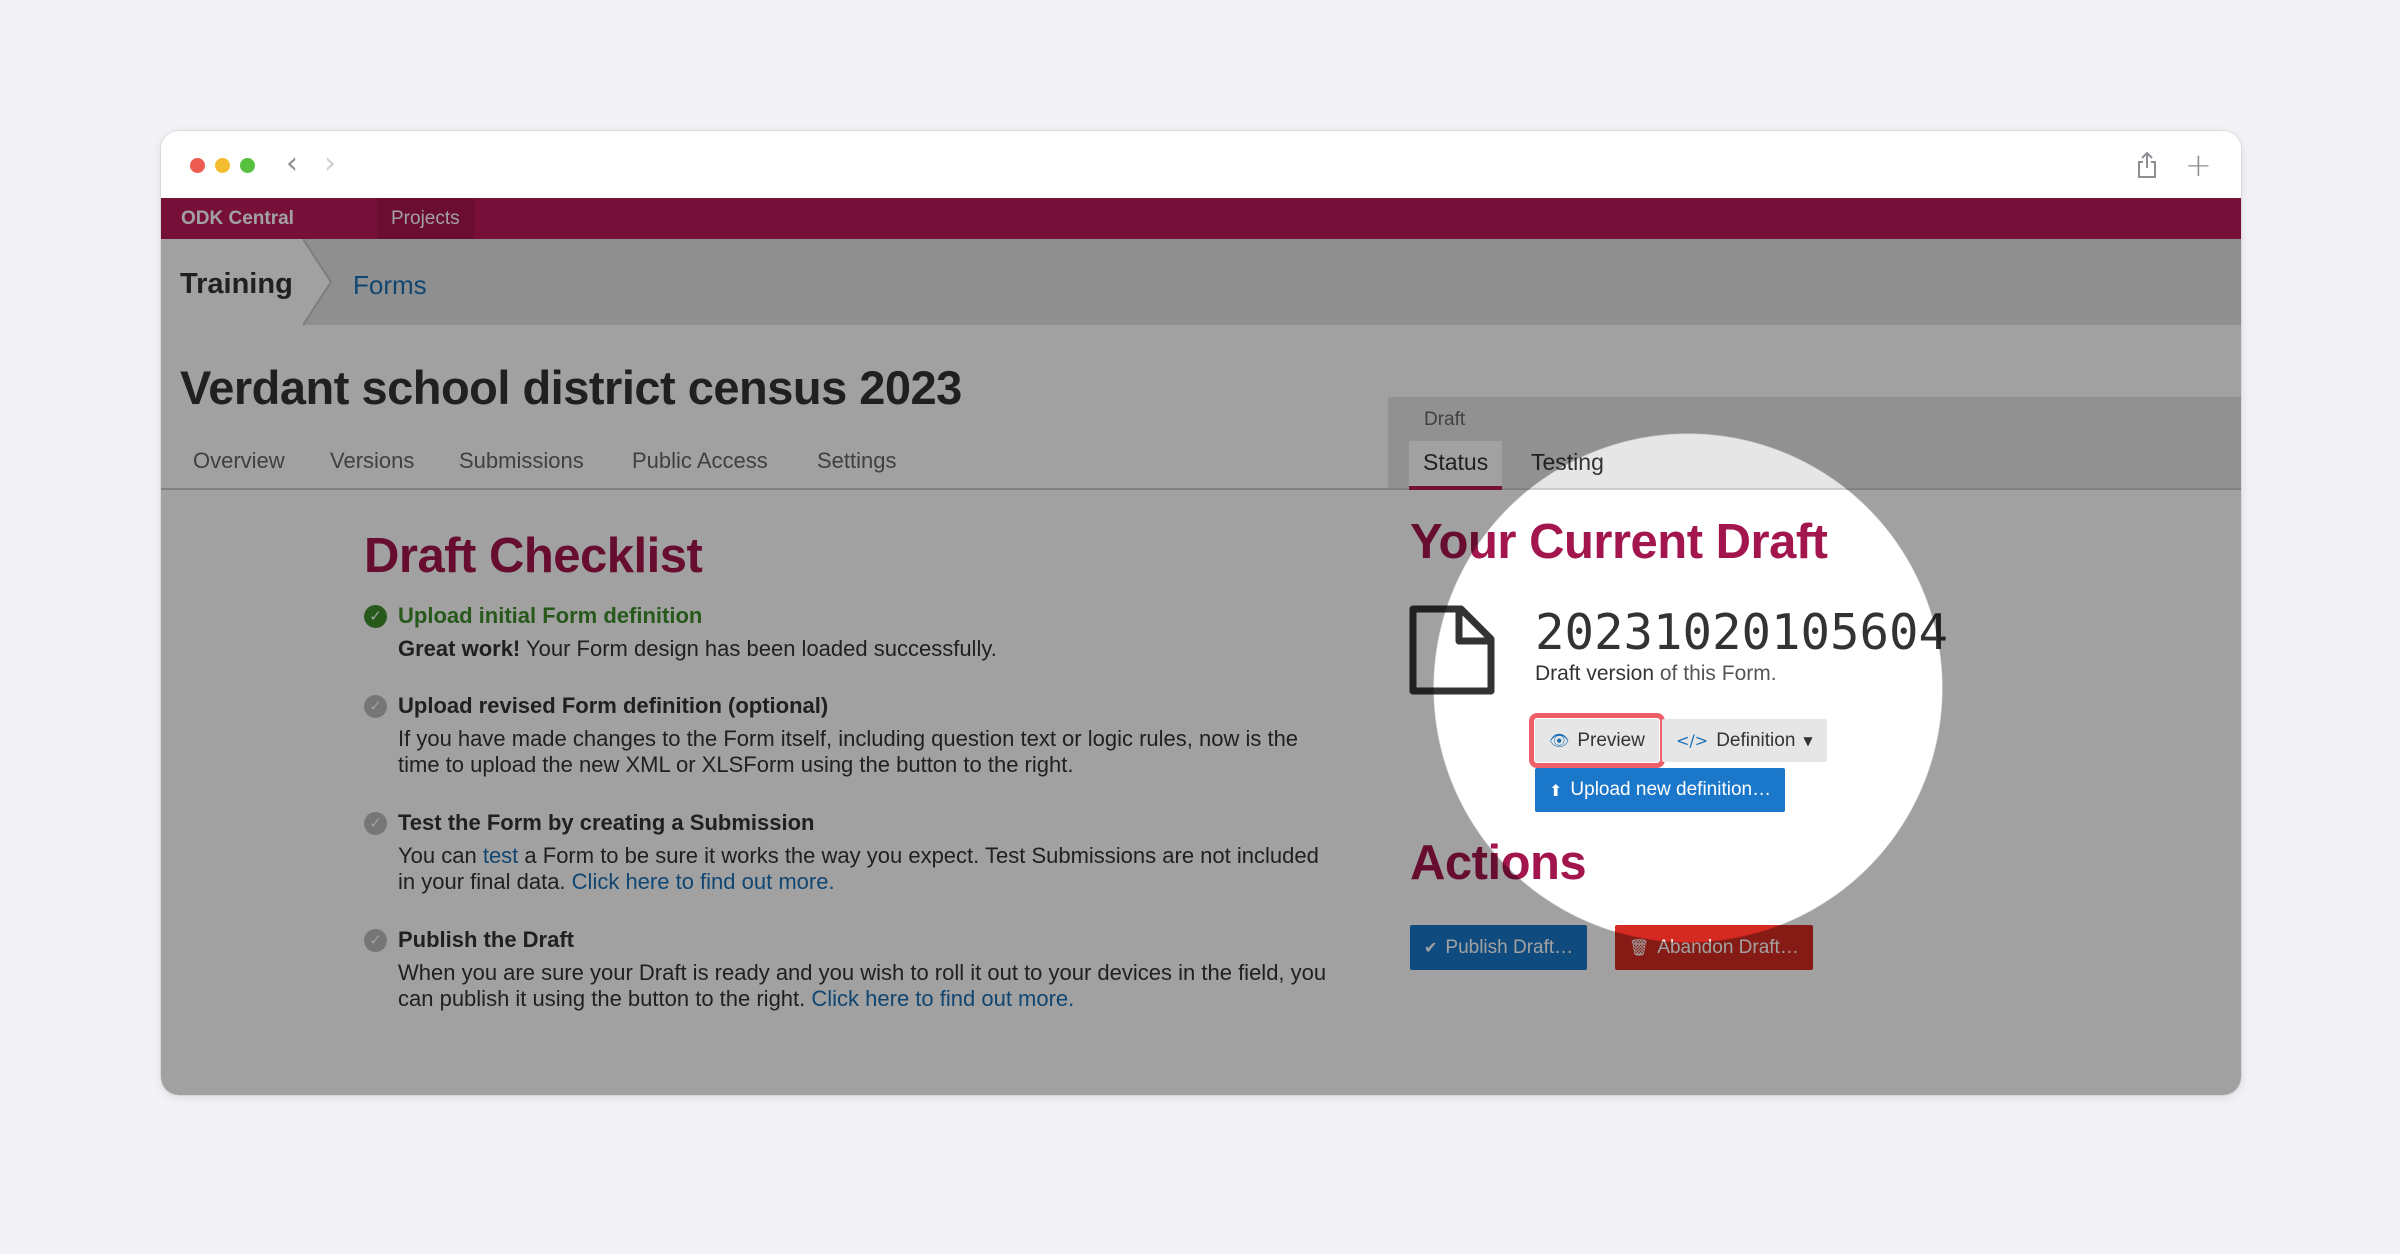 The width and height of the screenshot is (2400, 1254). Describe the element at coordinates (2198, 165) in the screenshot. I see `plus-icon: +` at that location.